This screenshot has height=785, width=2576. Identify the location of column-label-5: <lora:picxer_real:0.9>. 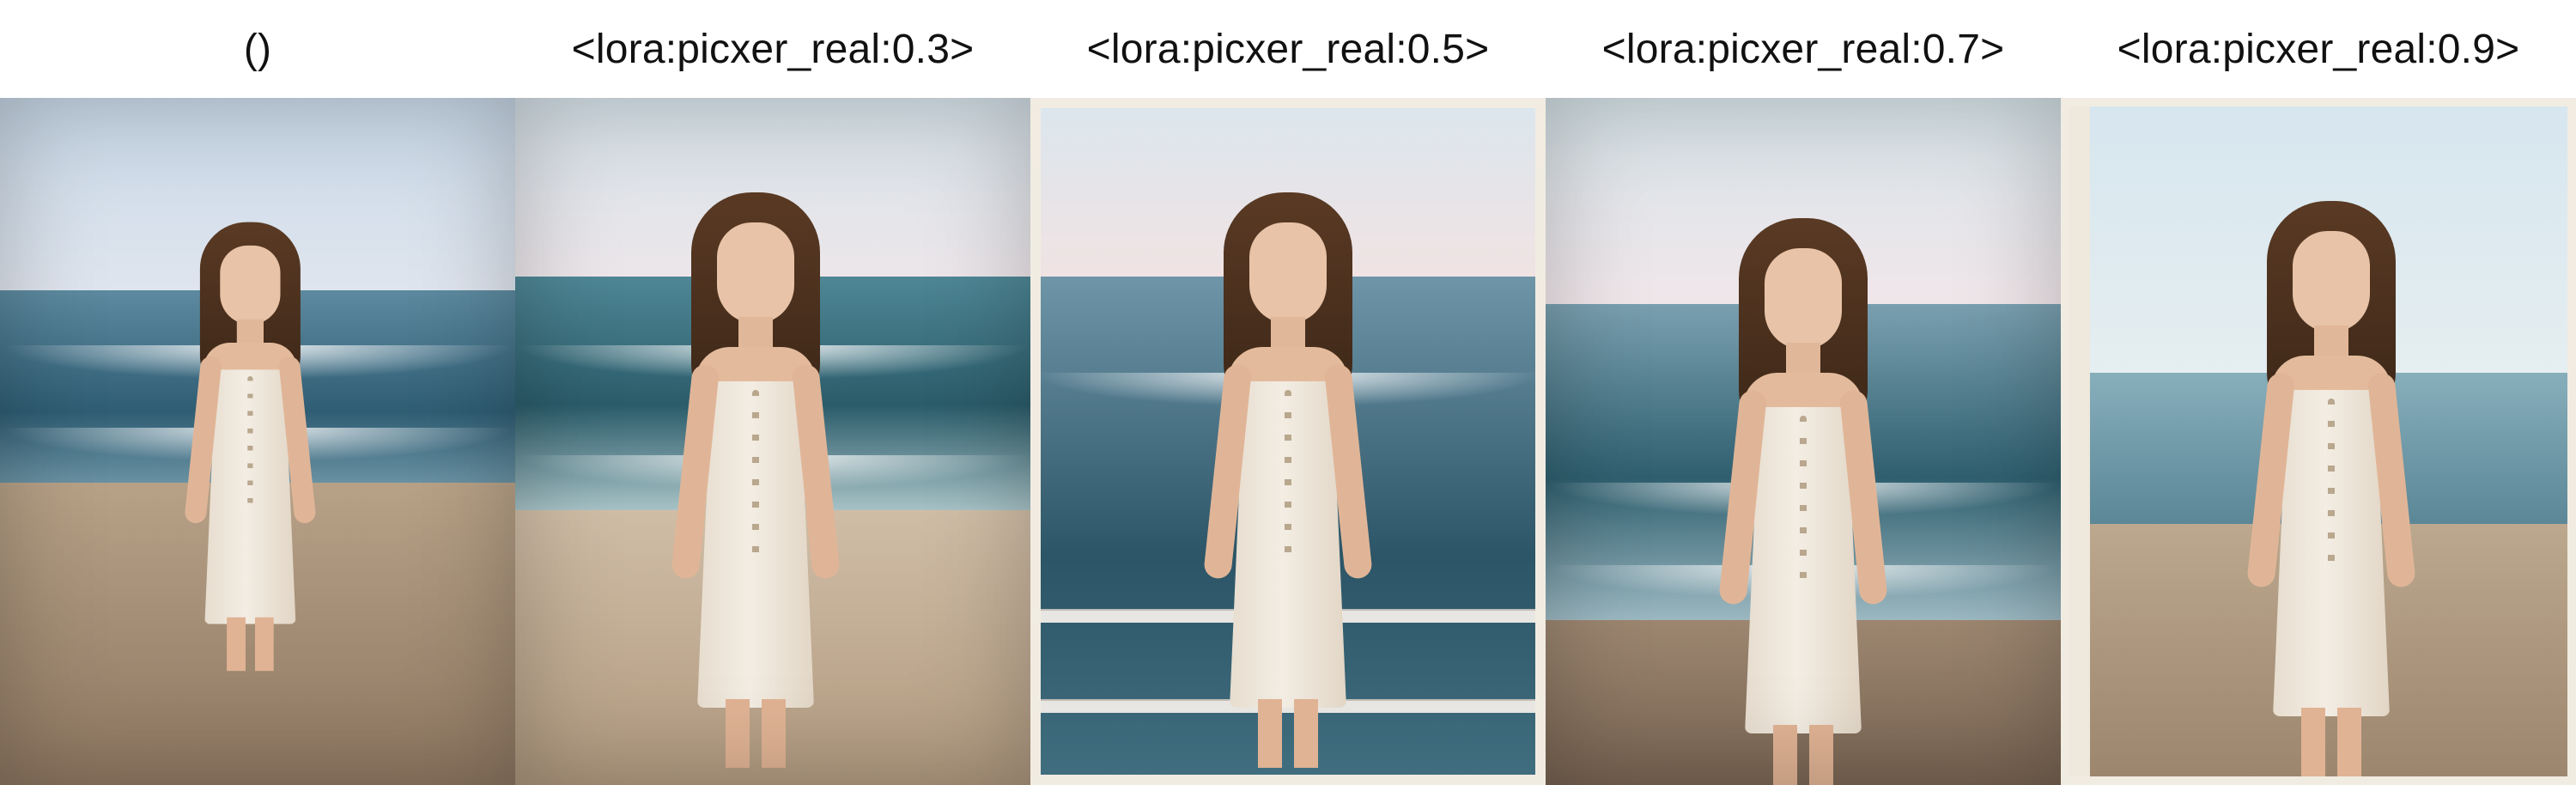
(2318, 49).